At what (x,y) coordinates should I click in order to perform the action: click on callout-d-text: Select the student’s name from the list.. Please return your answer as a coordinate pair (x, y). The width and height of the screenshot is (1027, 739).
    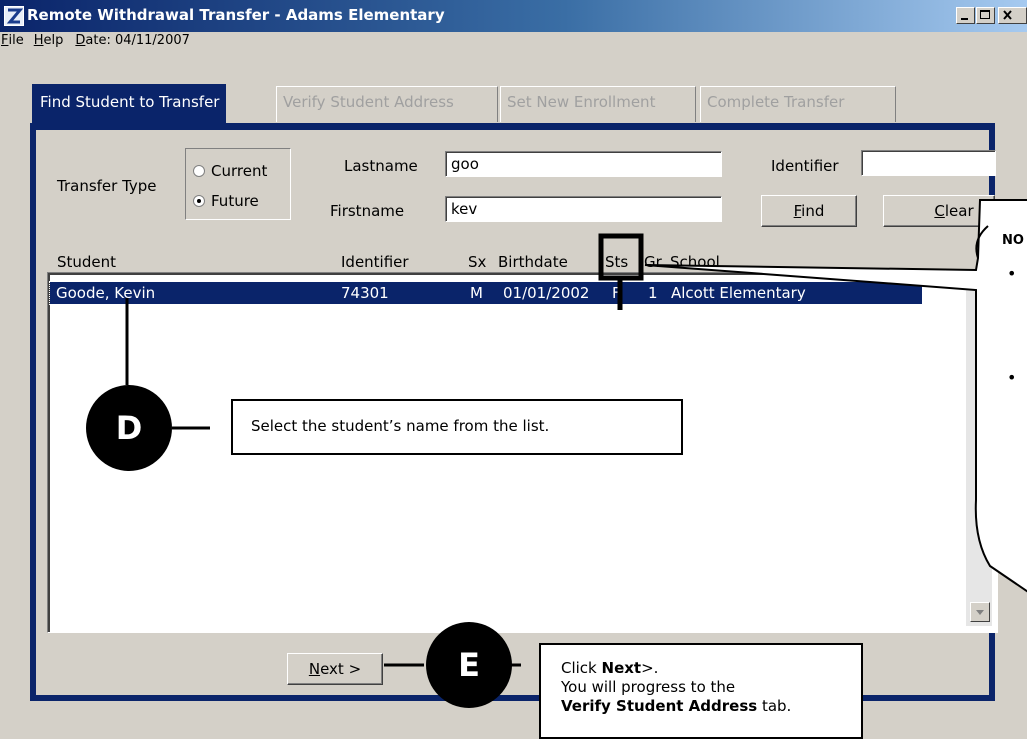
    Looking at the image, I should click on (400, 426).